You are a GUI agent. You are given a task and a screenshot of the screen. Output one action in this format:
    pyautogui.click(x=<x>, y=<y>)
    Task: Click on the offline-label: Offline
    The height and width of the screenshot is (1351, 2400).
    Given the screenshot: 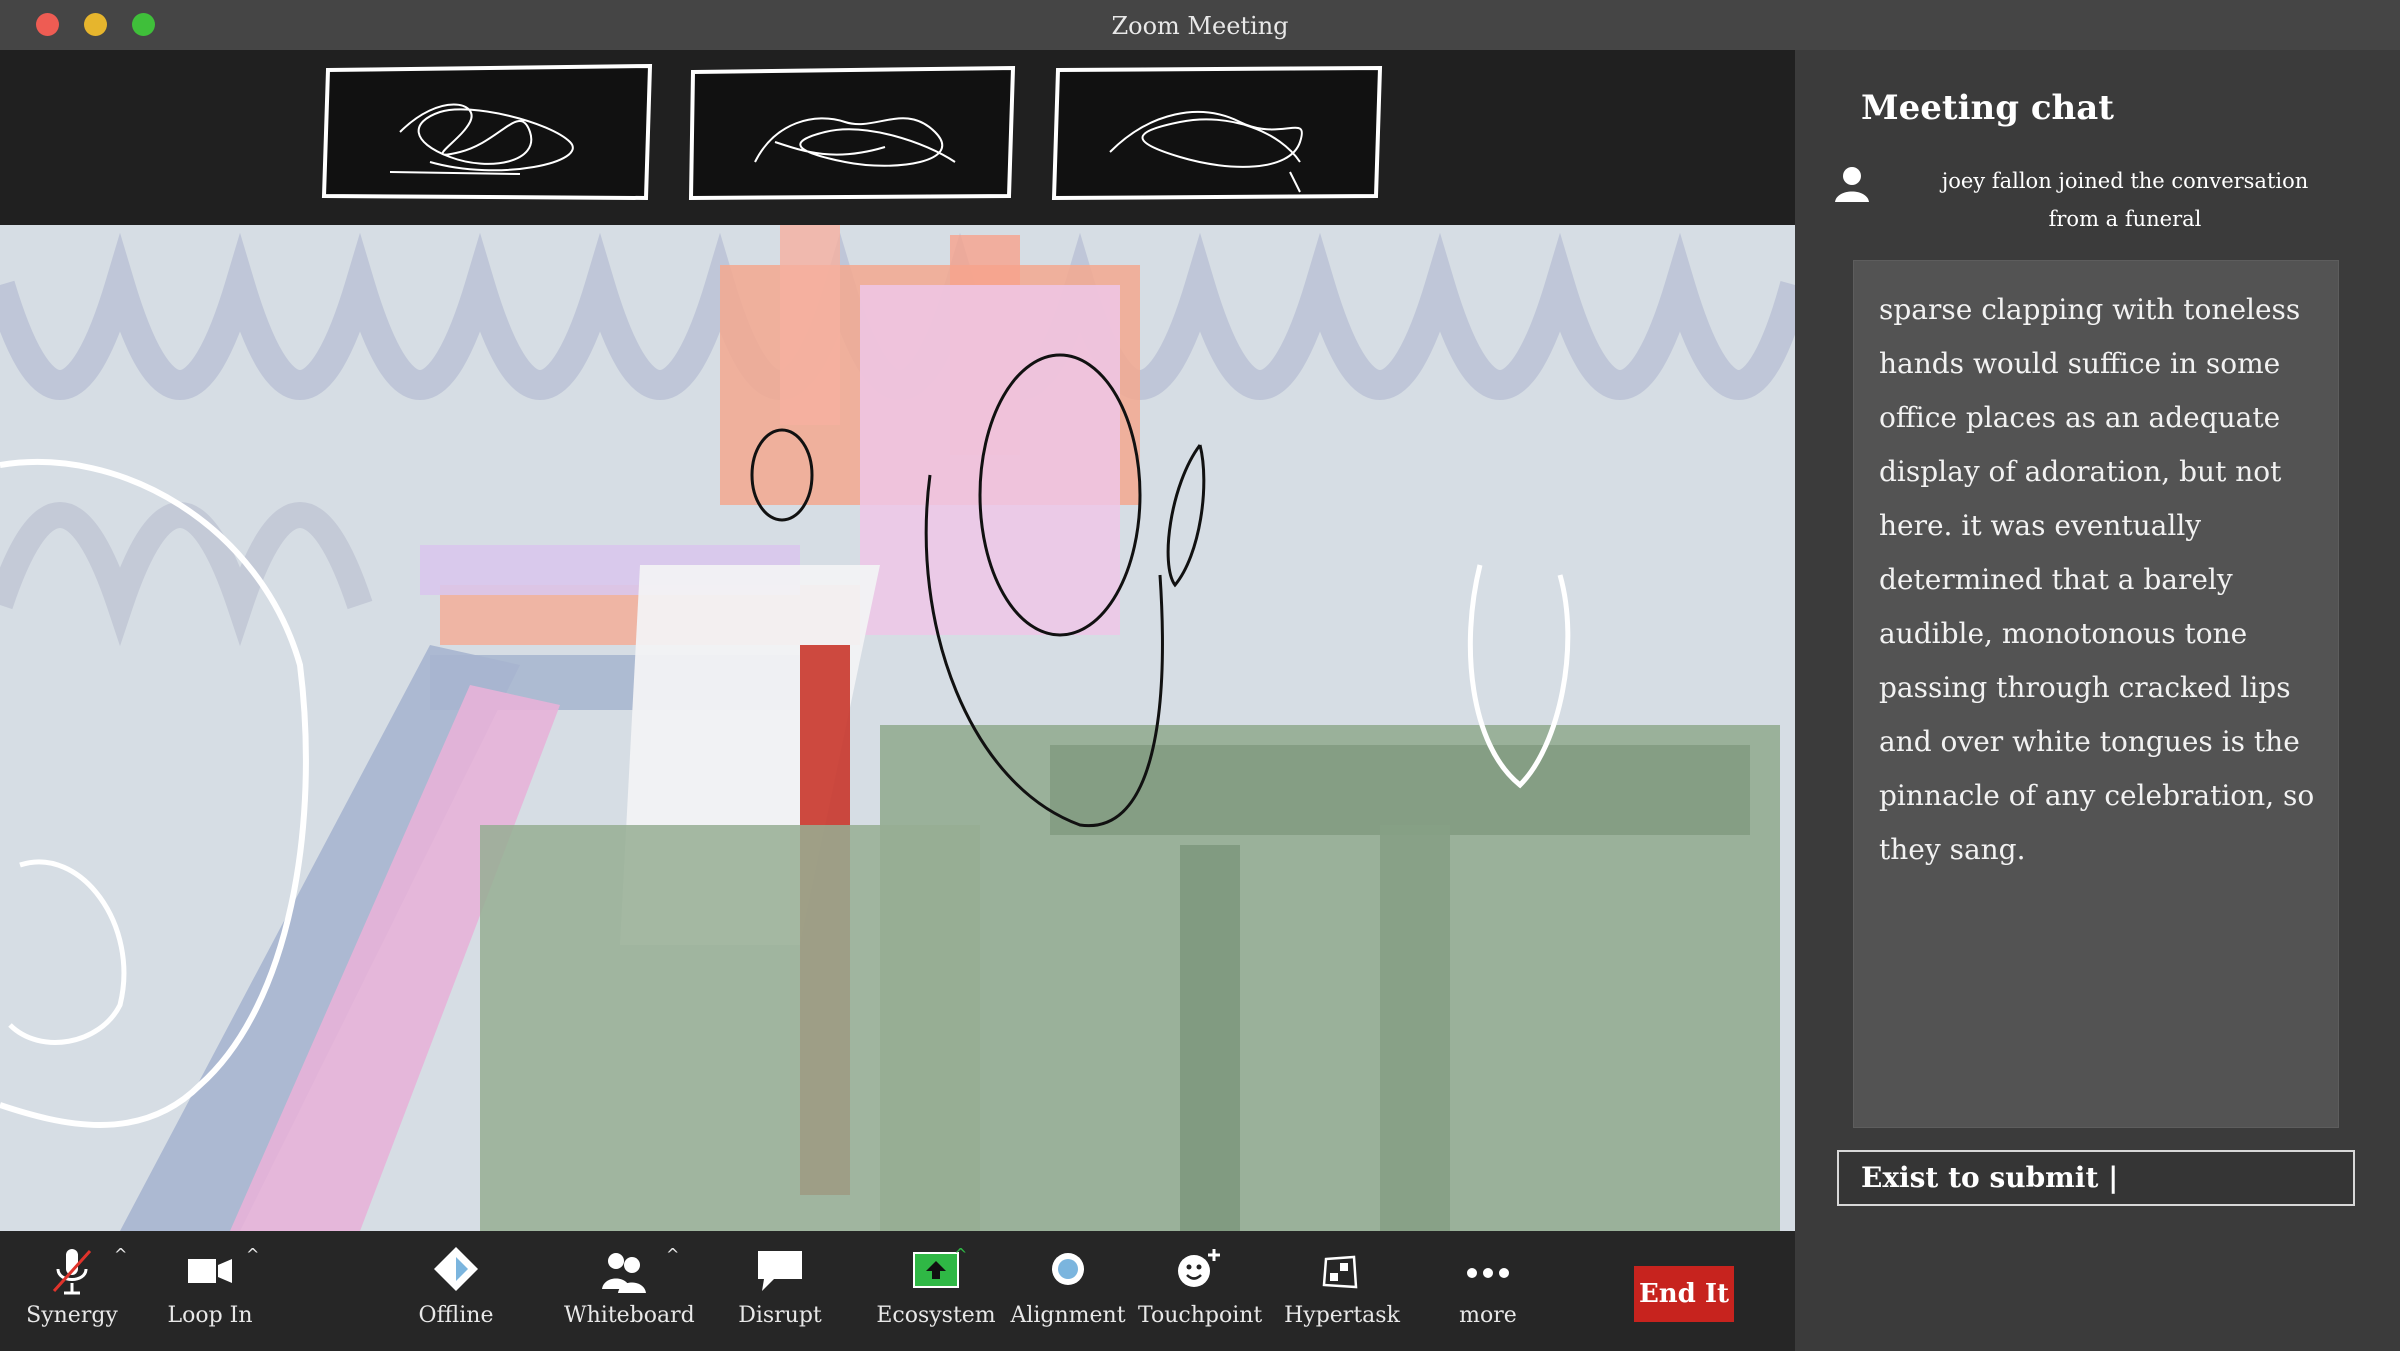 What is the action you would take?
    pyautogui.click(x=456, y=1315)
    